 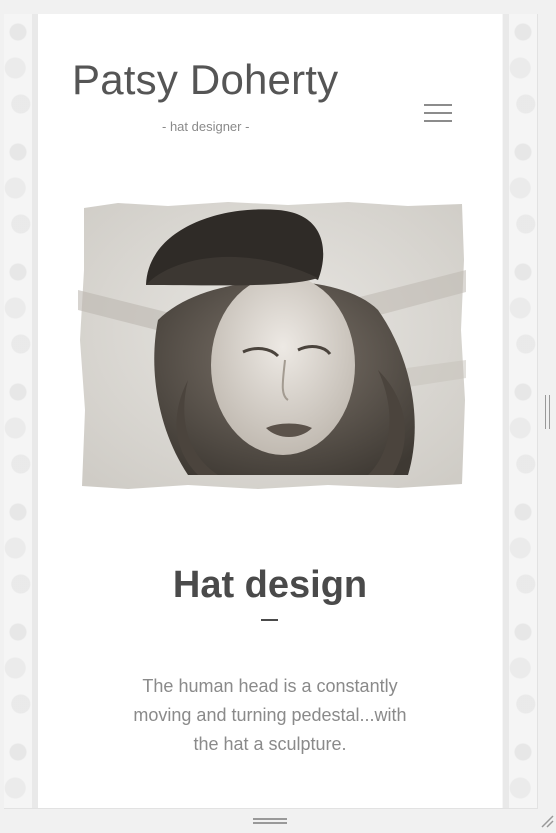 I want to click on site-tagline: - hat designer -, so click(x=206, y=126).